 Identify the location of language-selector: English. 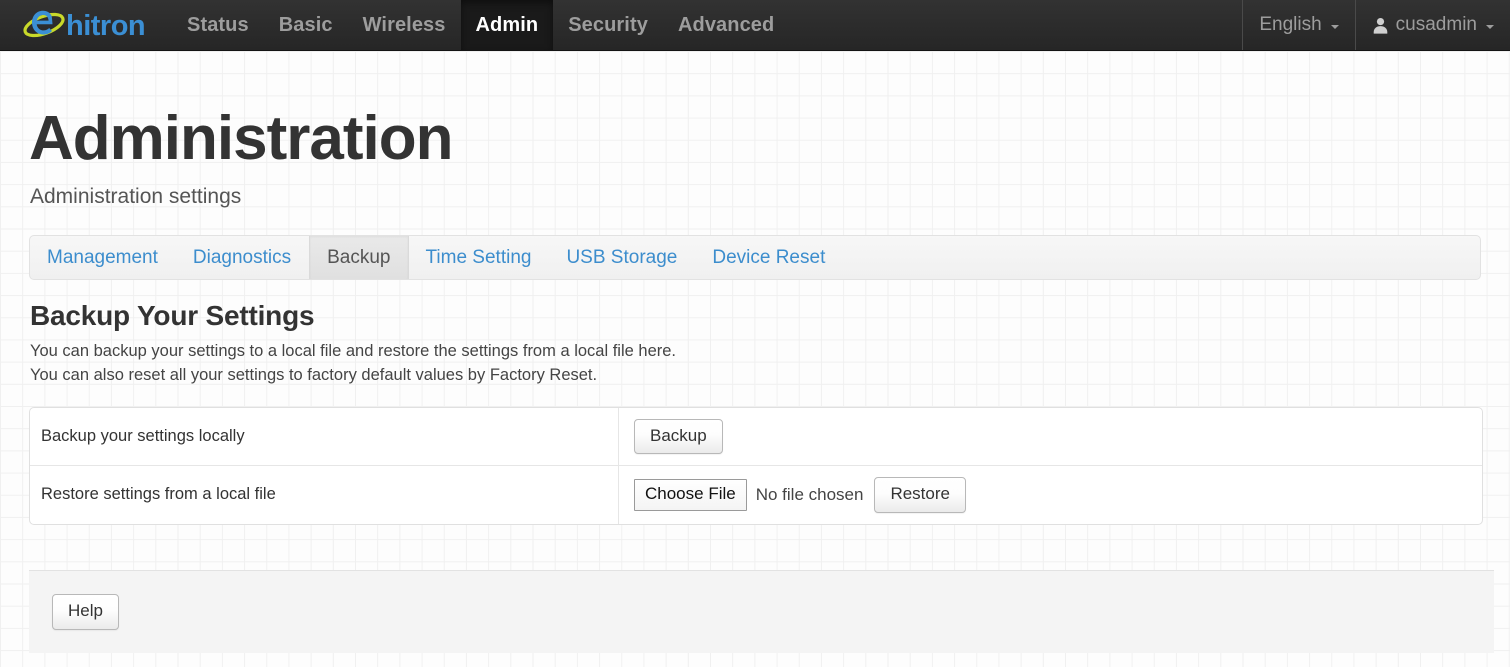
(1298, 25).